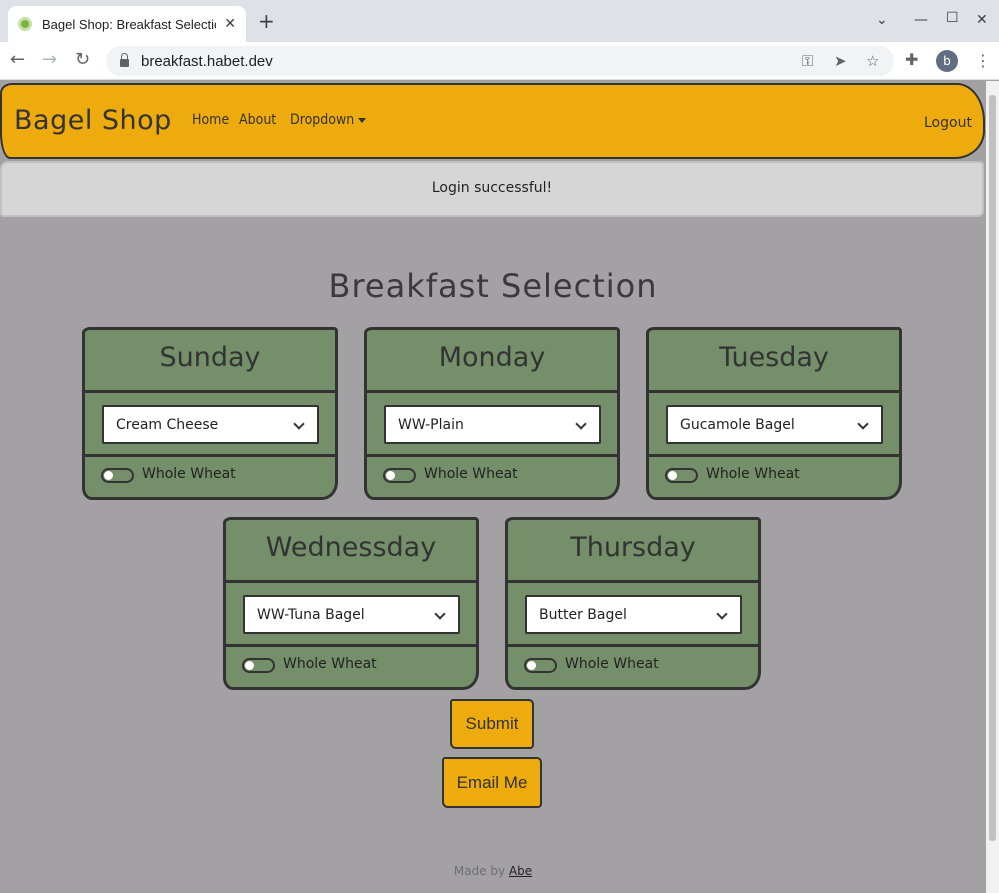 The width and height of the screenshot is (999, 893). I want to click on bagel-select: Cream Cheese, so click(210, 424).